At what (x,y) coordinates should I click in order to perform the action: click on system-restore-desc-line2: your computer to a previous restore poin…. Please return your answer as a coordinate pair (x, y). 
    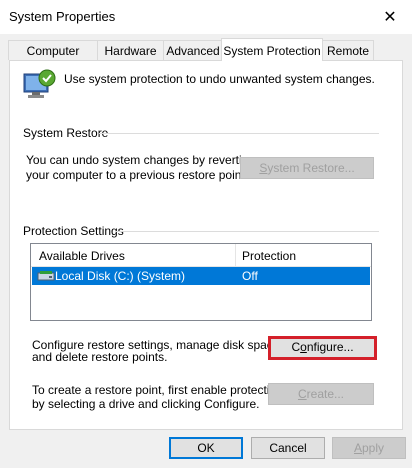
    Looking at the image, I should click on (137, 175).